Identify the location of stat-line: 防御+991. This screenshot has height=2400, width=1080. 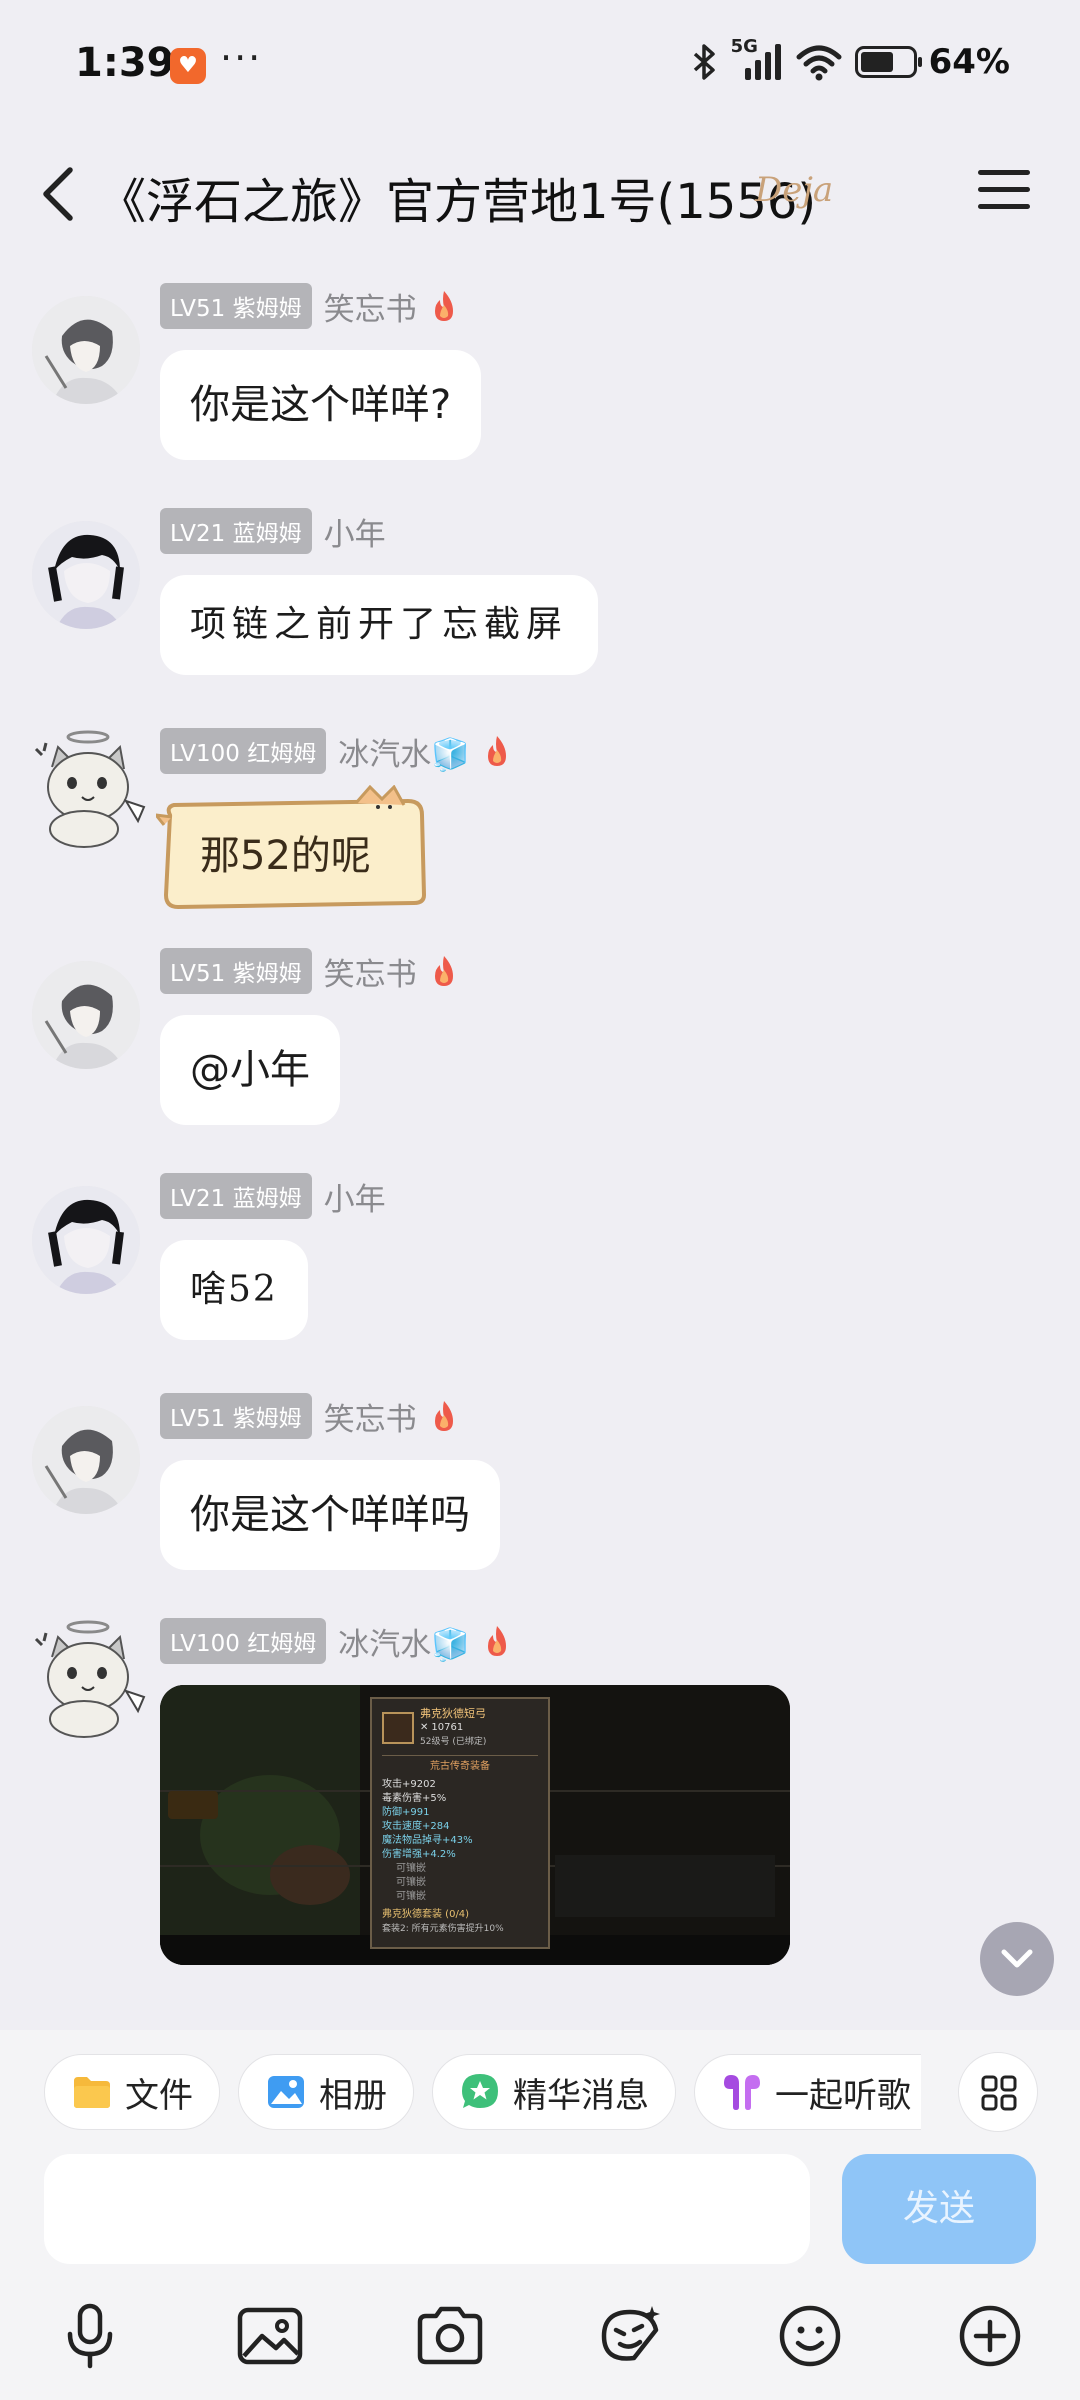
(406, 1812).